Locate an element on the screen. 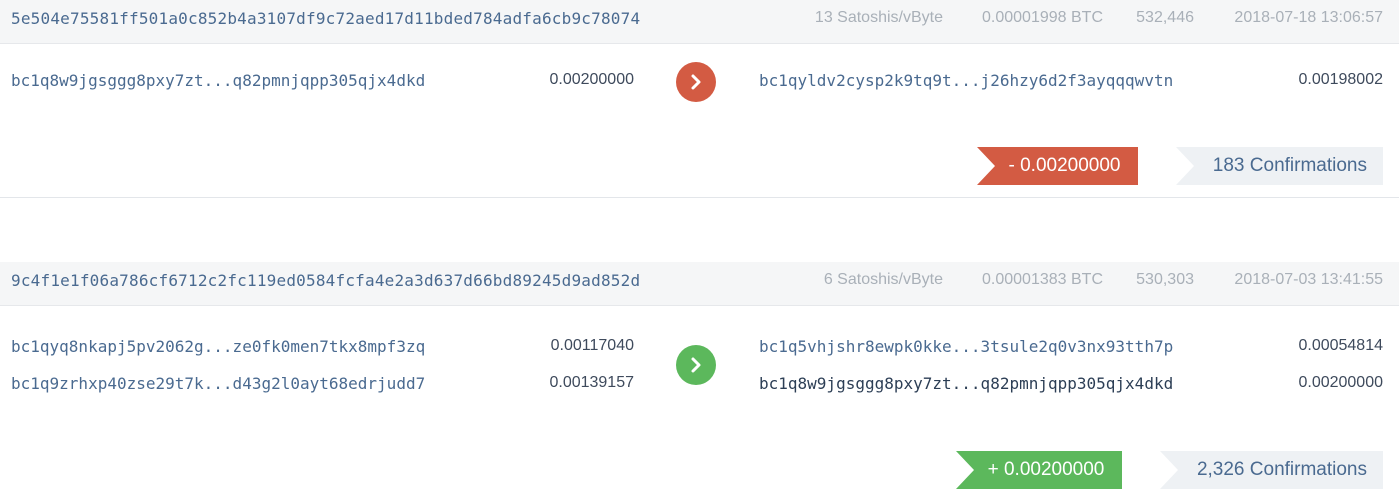  fee-amount: 0.00001383 BTC is located at coordinates (1042, 279).